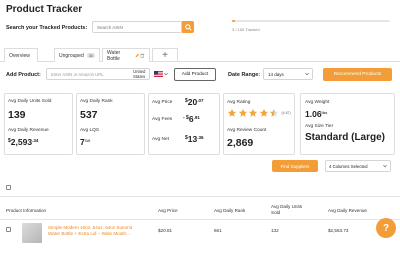 The image size is (400, 255). What do you see at coordinates (295, 166) in the screenshot?
I see `find-suppliers-button: Find Suppliers` at bounding box center [295, 166].